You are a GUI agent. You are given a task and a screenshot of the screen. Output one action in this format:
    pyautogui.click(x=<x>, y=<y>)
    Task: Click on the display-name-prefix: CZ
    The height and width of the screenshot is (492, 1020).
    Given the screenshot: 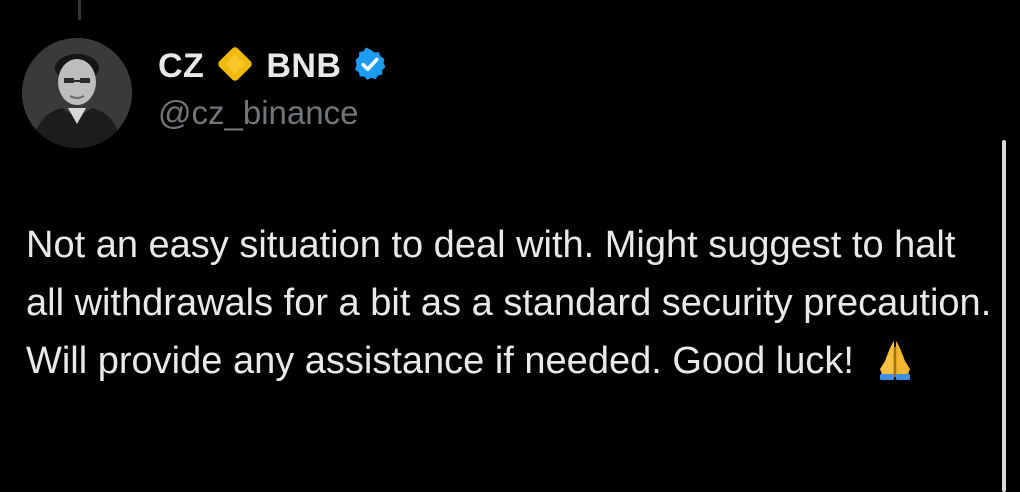 What is the action you would take?
    pyautogui.click(x=181, y=66)
    